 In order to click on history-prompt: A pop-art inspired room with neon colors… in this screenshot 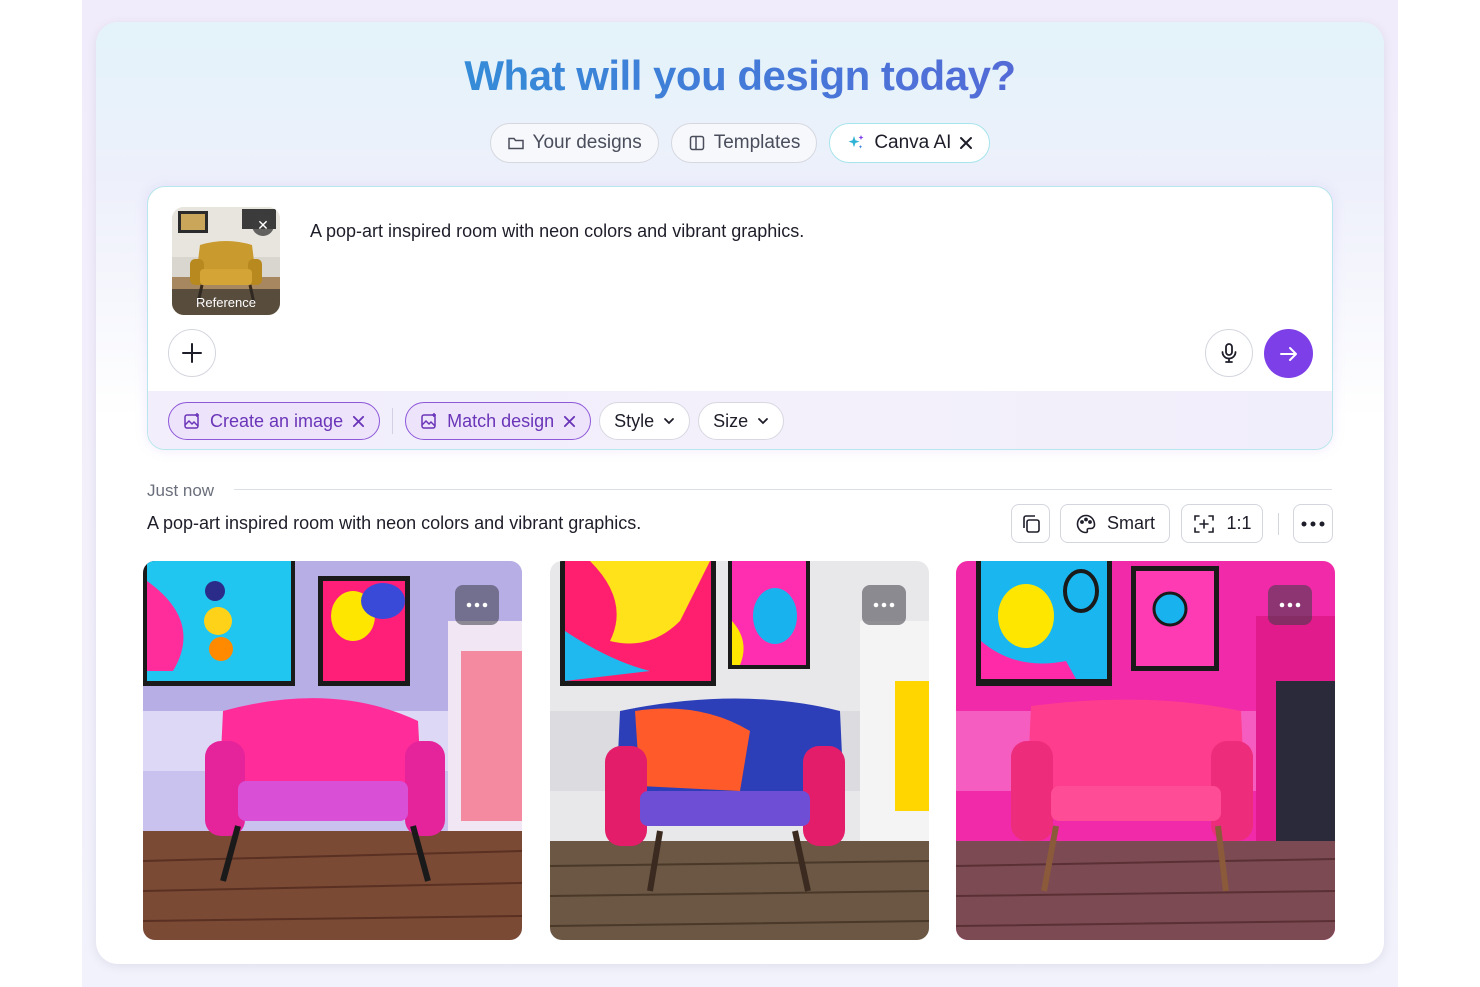, I will do `click(394, 523)`.